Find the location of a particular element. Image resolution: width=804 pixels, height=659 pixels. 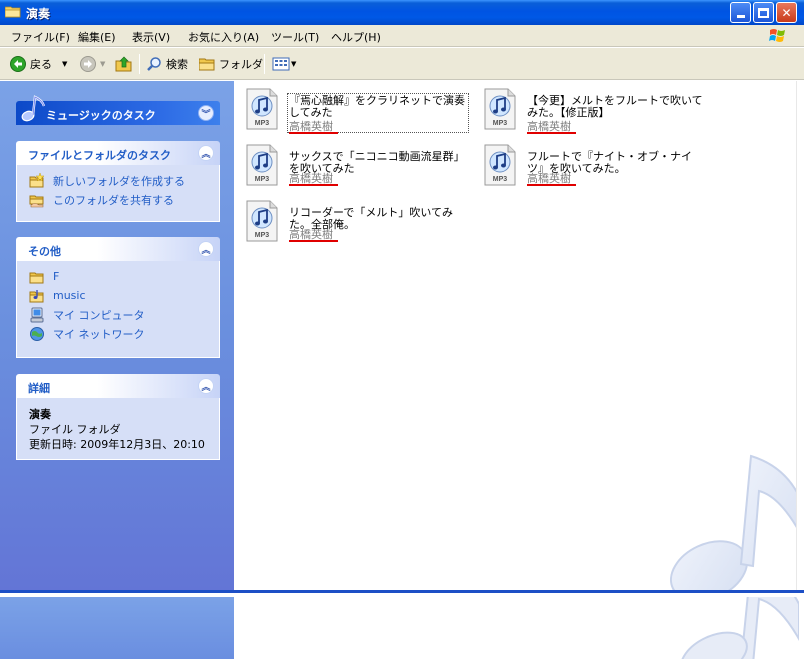

up-folder-button is located at coordinates (124, 64).